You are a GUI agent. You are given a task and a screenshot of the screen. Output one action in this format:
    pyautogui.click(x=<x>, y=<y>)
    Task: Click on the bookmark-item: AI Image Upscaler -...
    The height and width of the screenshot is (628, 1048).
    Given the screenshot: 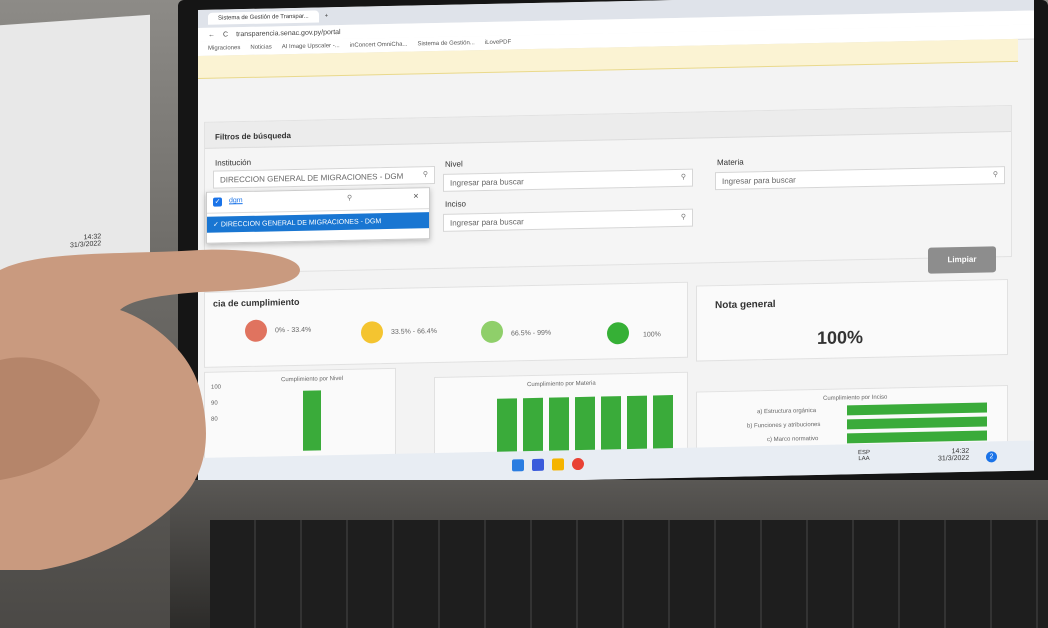 What is the action you would take?
    pyautogui.click(x=311, y=46)
    